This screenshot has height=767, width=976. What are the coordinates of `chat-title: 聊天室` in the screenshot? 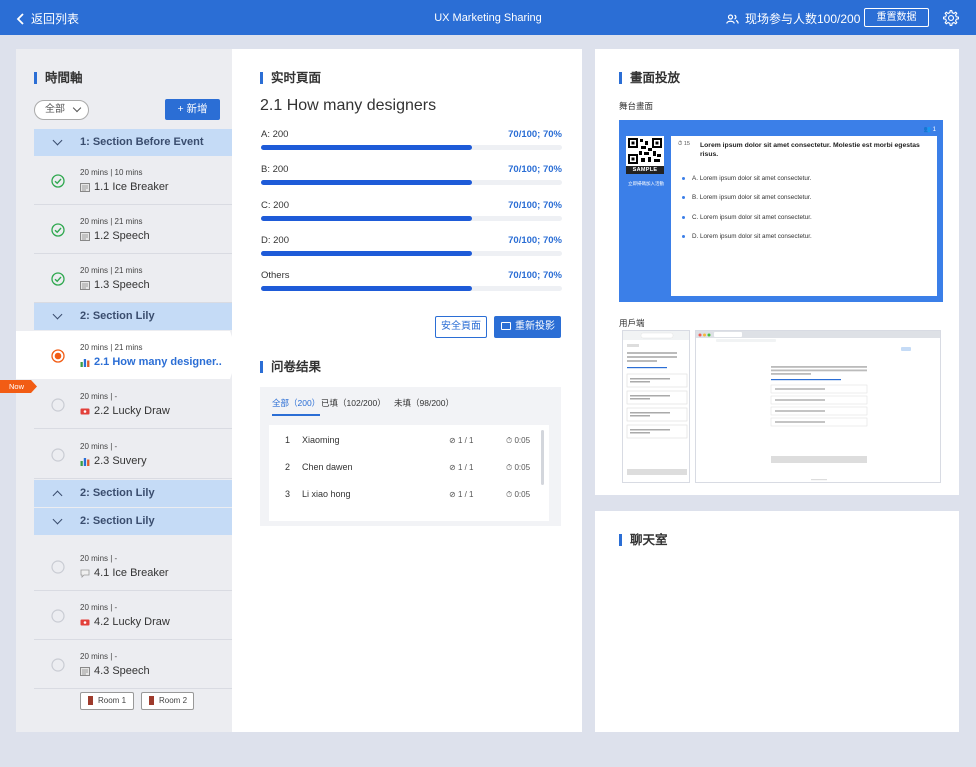 It's located at (643, 540).